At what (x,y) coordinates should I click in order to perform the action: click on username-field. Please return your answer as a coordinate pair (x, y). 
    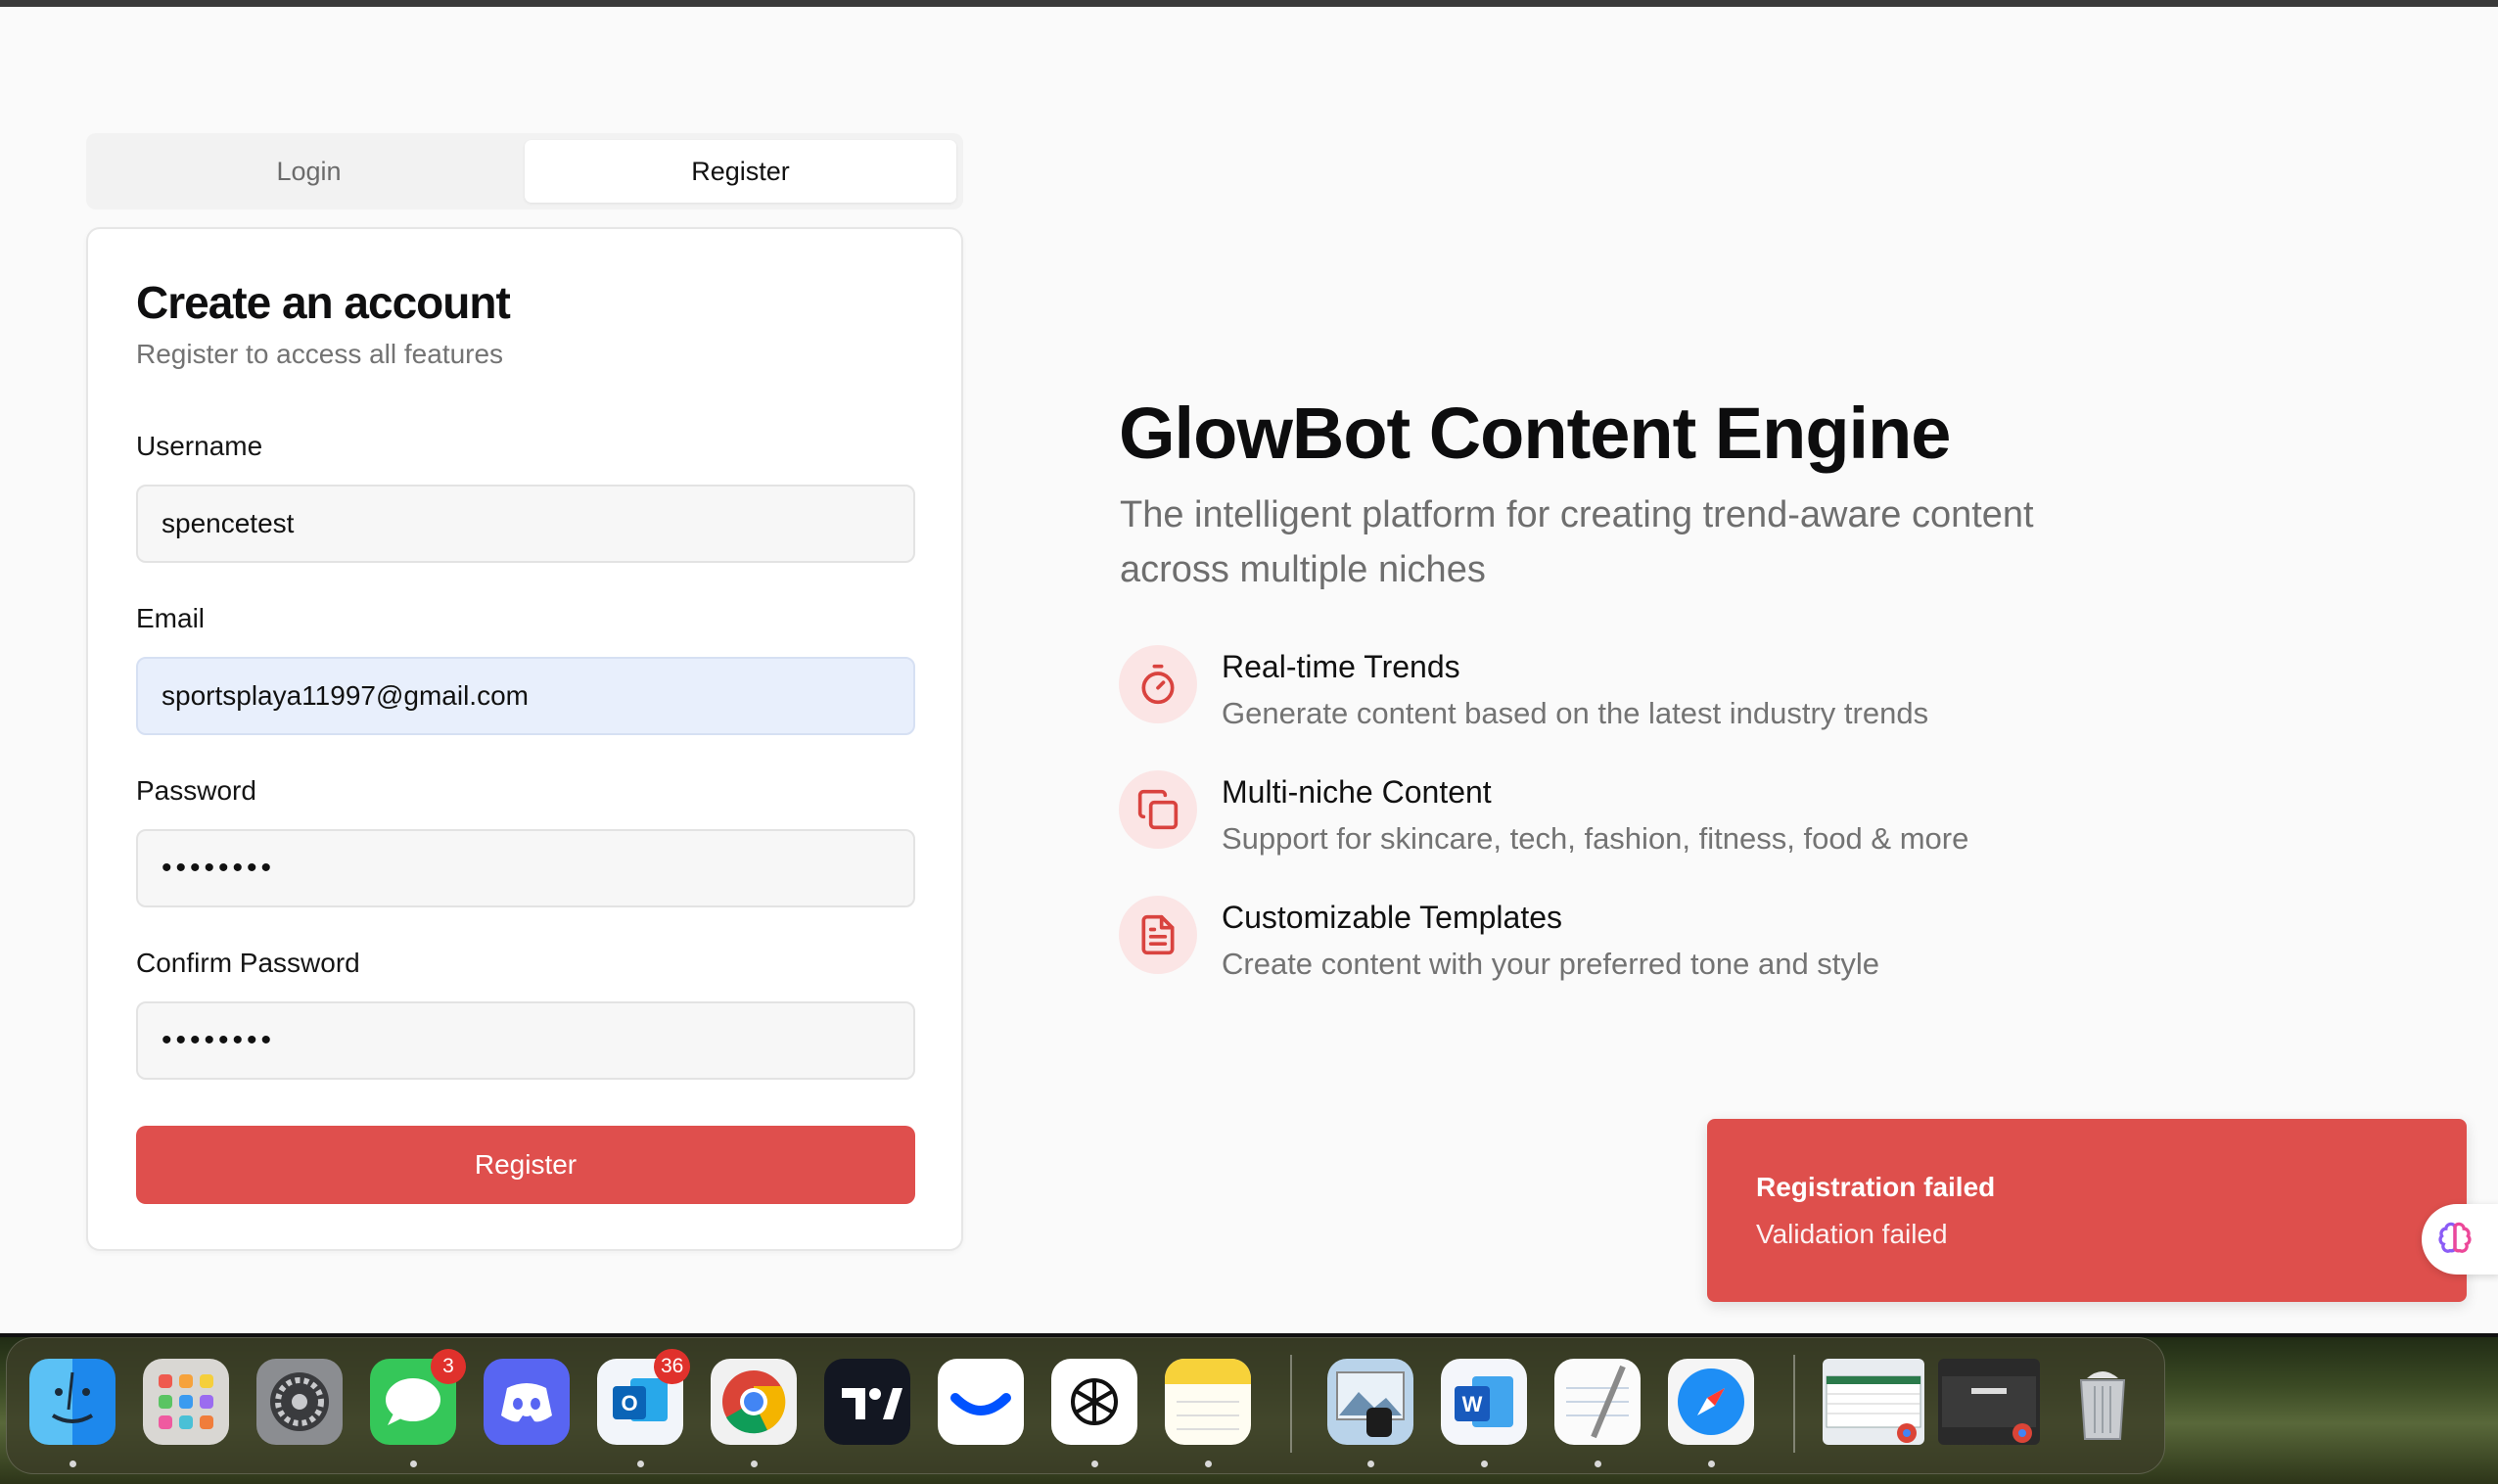
    Looking at the image, I should click on (525, 524).